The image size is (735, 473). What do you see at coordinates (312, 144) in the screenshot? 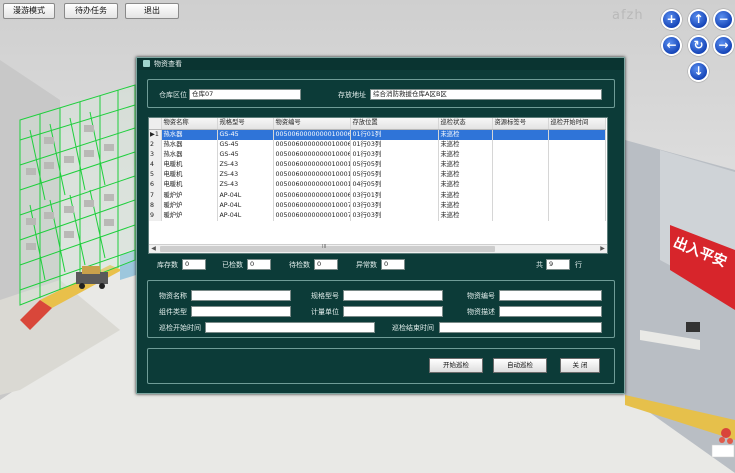
I see `table-cell-code: 00500600000000100063` at bounding box center [312, 144].